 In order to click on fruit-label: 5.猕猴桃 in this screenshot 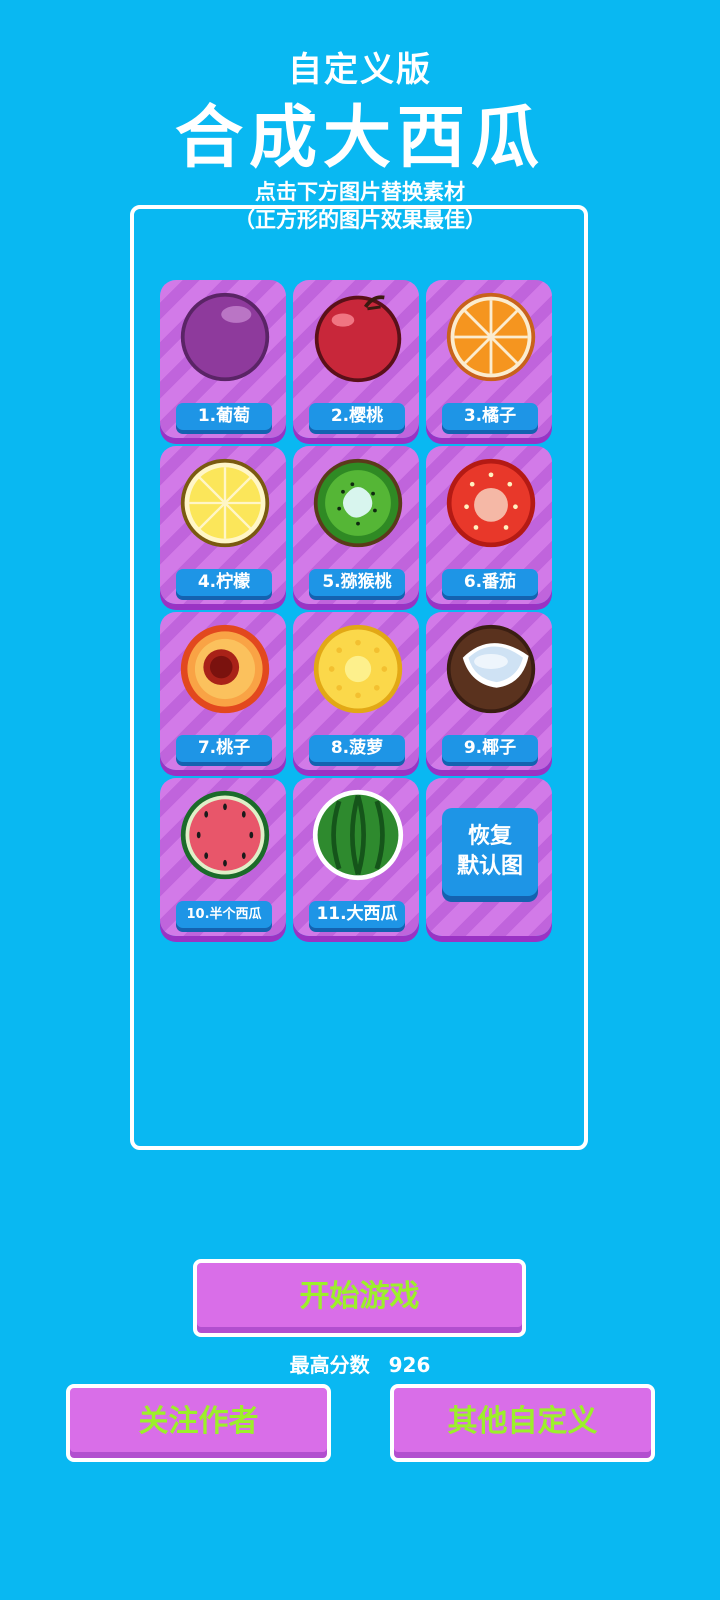, I will do `click(357, 582)`.